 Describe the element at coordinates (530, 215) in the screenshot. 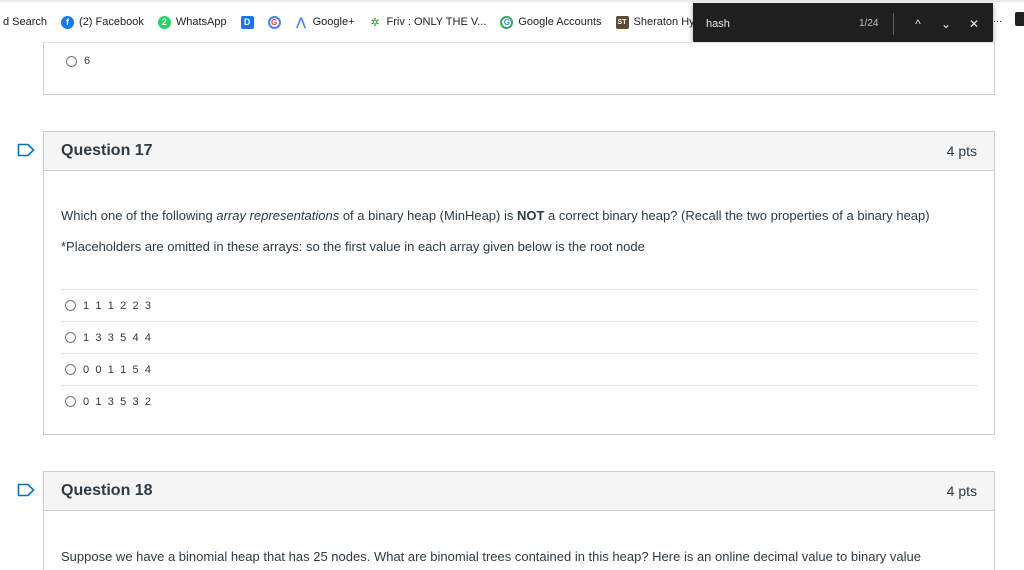

I see `question-text-strong: NOT` at that location.